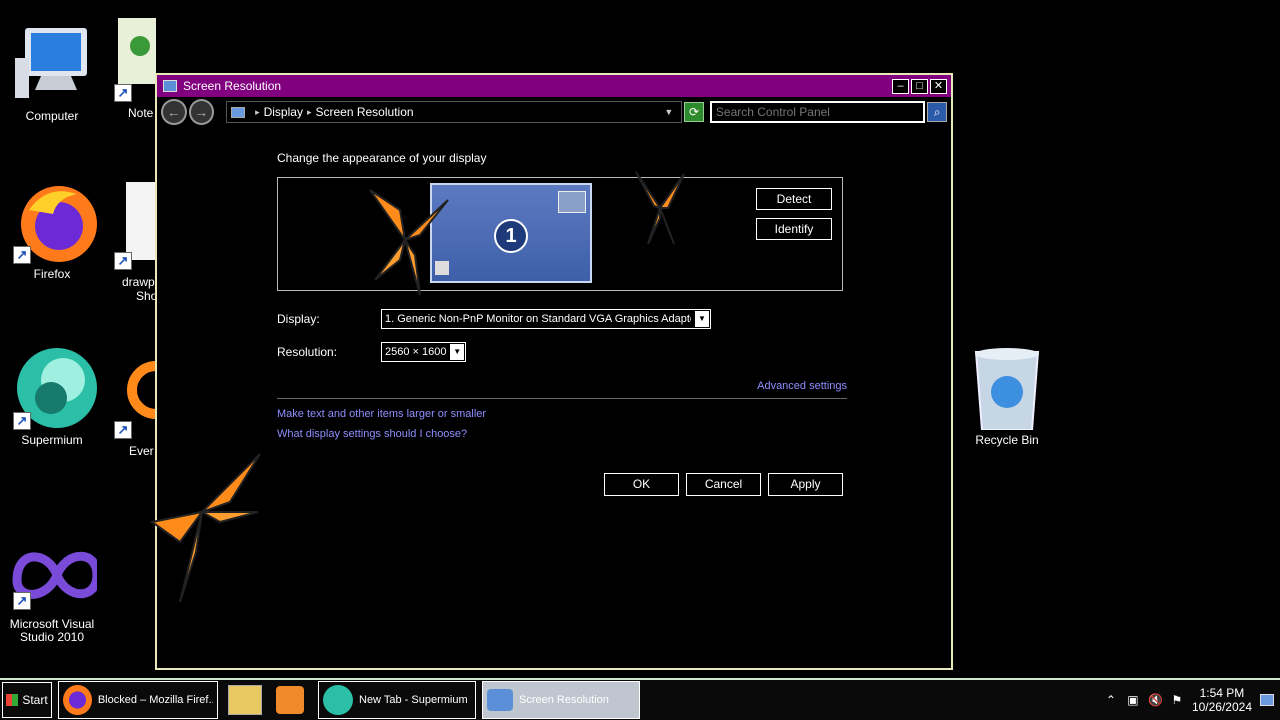  What do you see at coordinates (919, 86) in the screenshot?
I see `maximize-button: □` at bounding box center [919, 86].